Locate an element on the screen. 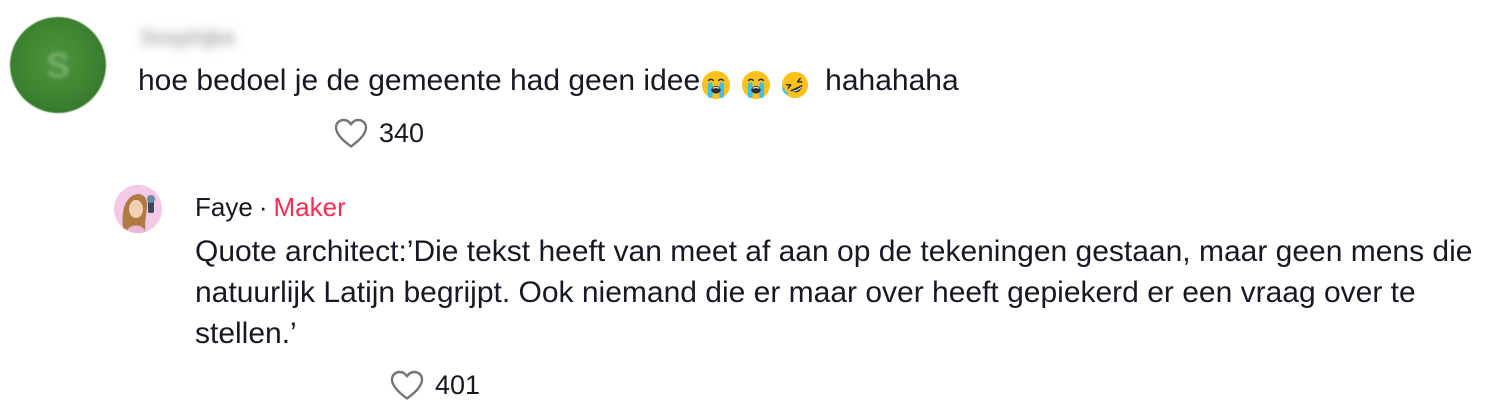  reply-header: Faye · Maker is located at coordinates (270, 207).